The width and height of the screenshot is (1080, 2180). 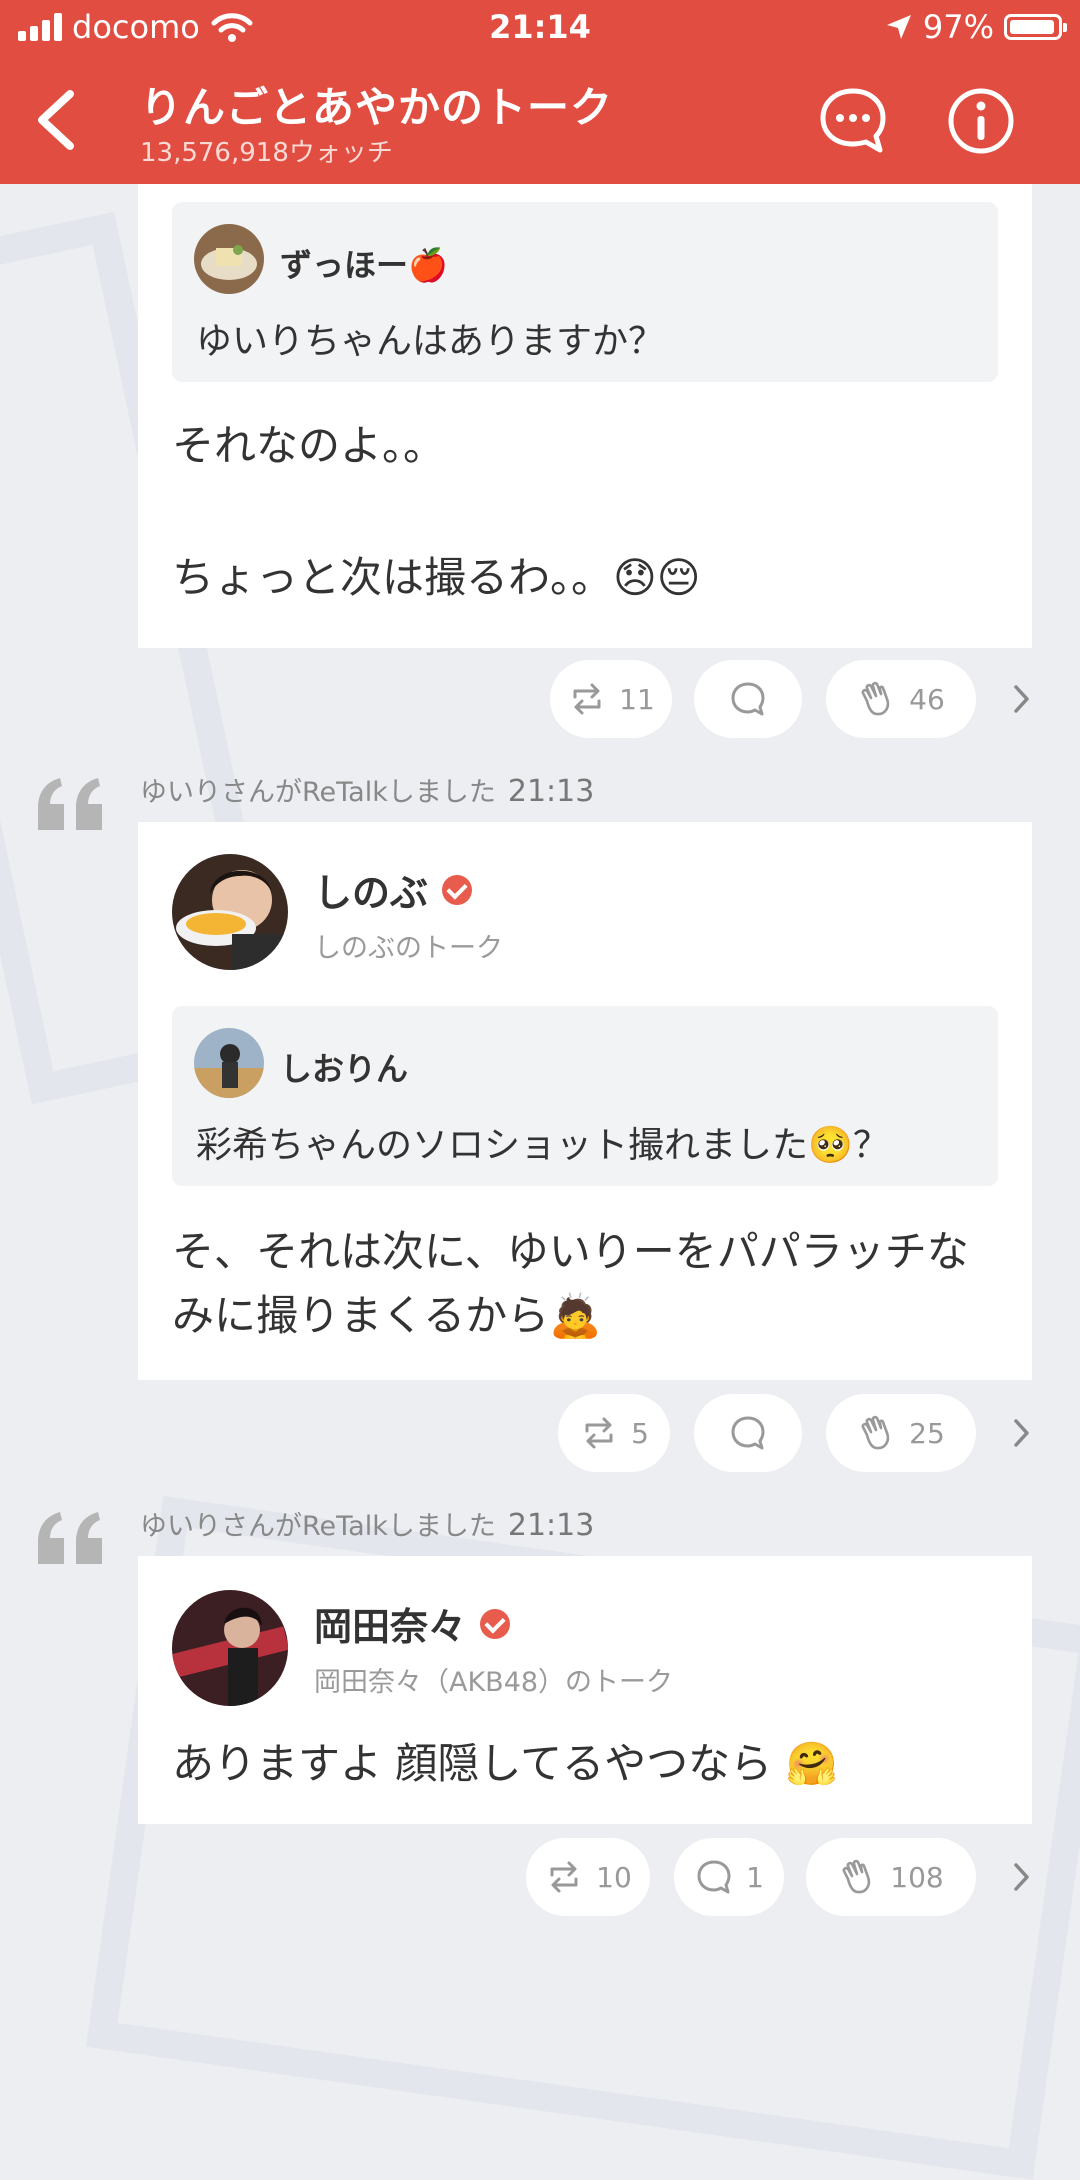 What do you see at coordinates (901, 699) in the screenshot?
I see `clap-button: 46` at bounding box center [901, 699].